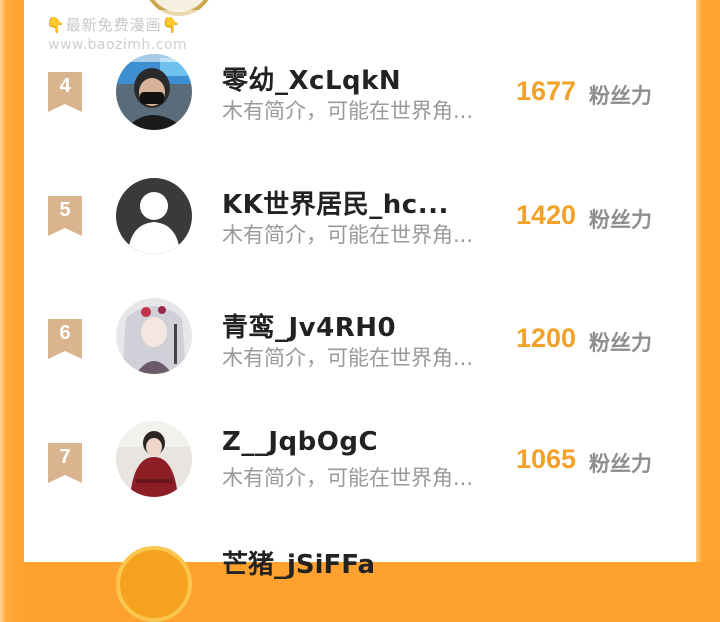 The image size is (720, 622). What do you see at coordinates (65, 333) in the screenshot?
I see `rank-number: 6` at bounding box center [65, 333].